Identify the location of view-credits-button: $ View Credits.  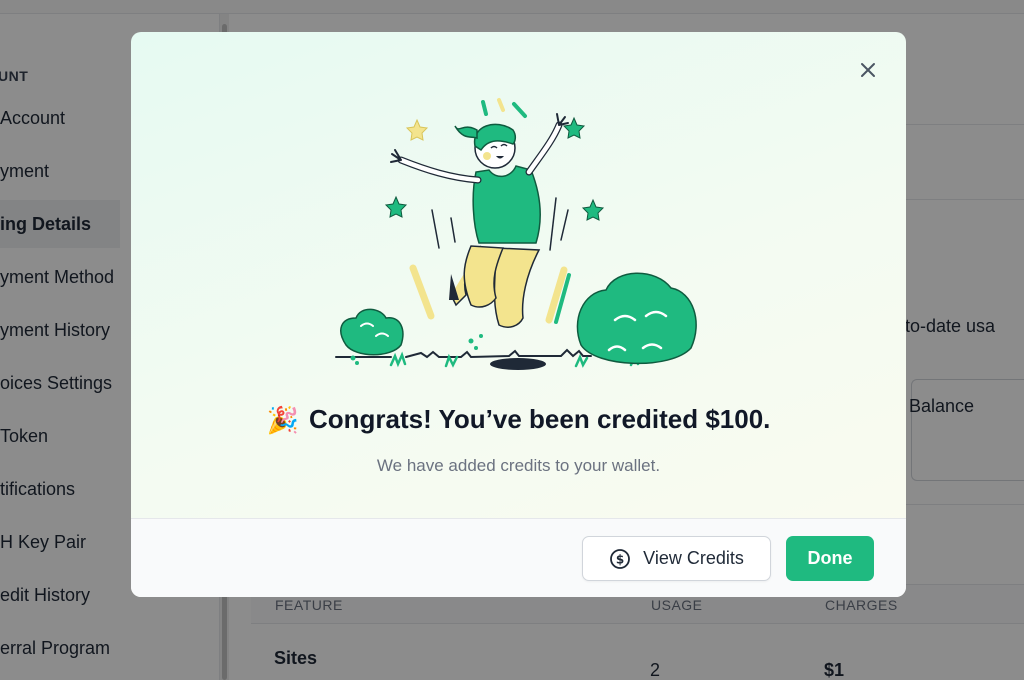
(676, 558).